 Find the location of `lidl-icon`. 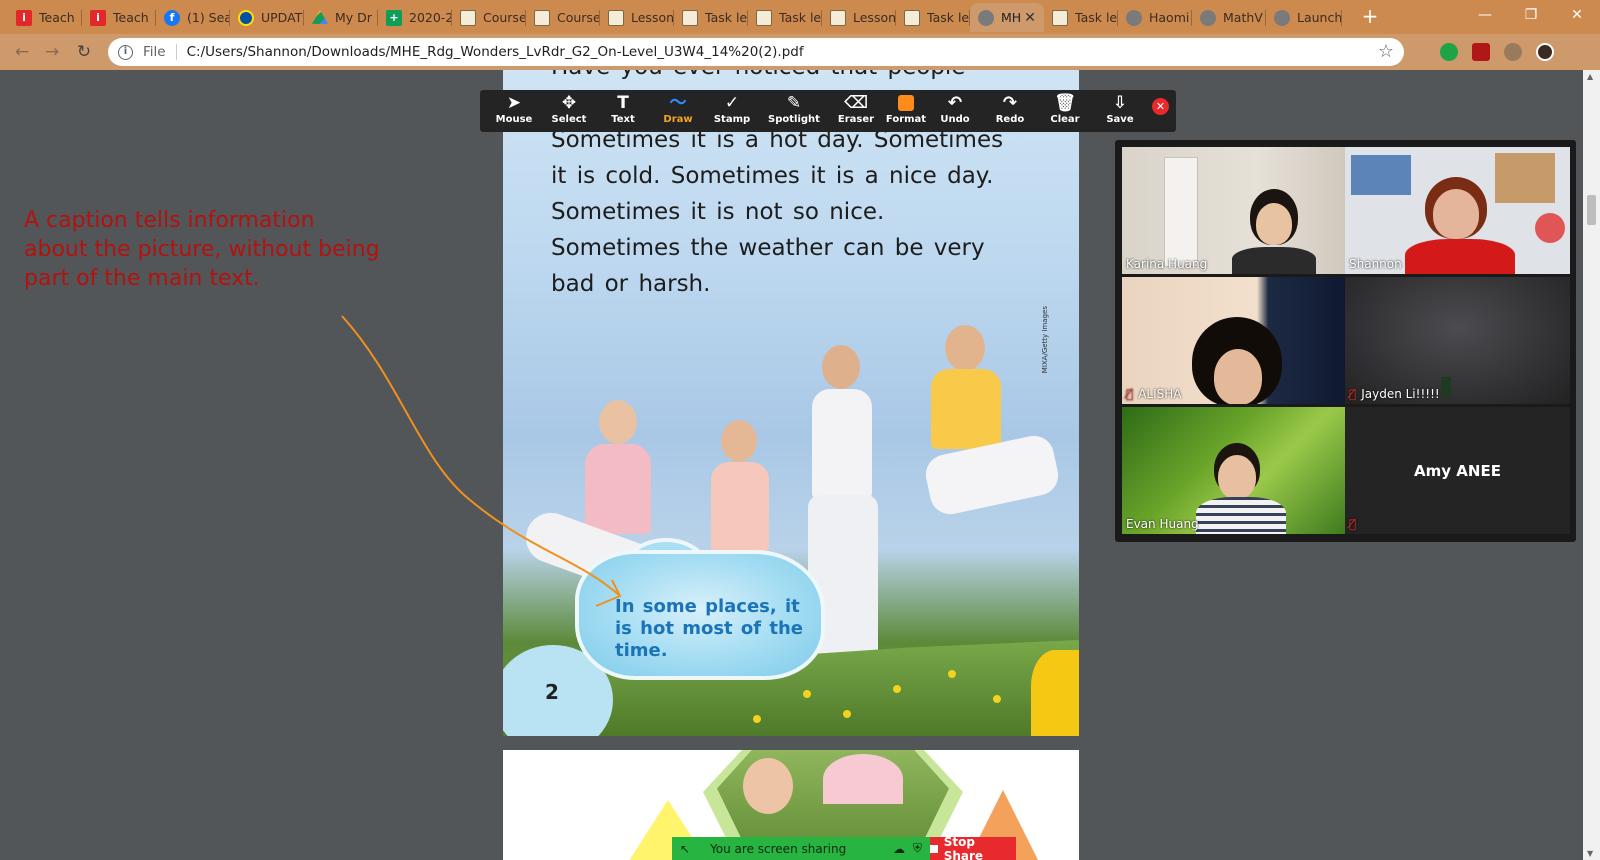

lidl-icon is located at coordinates (246, 17).